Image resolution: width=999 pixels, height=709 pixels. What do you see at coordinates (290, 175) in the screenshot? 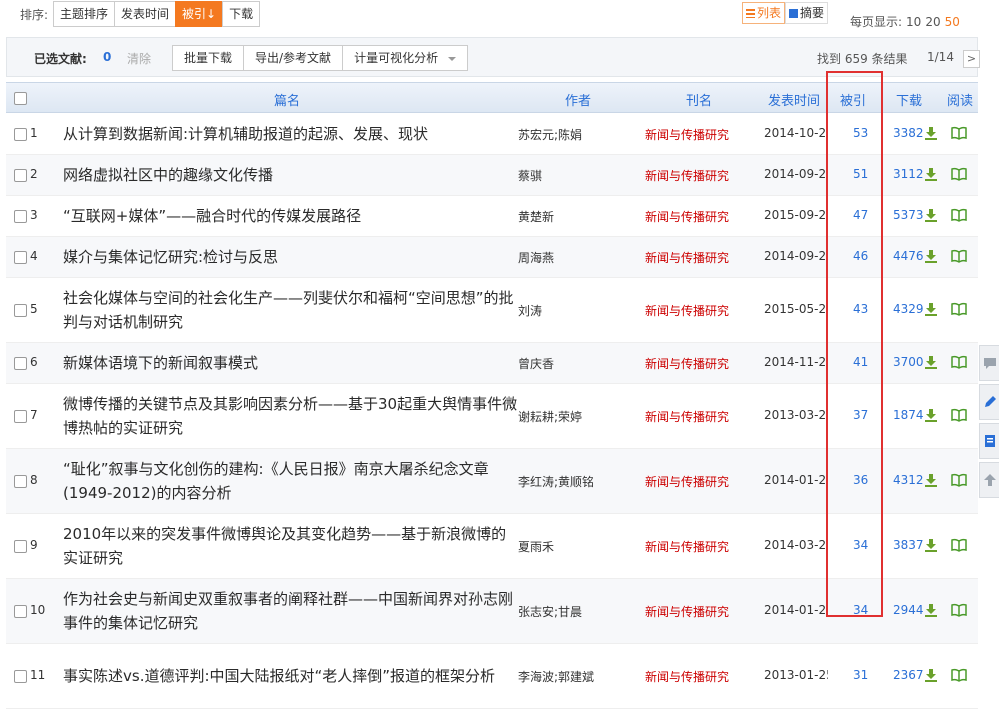
I see `article-title-link: 网络虚拟社区中的趣缘文化传播` at bounding box center [290, 175].